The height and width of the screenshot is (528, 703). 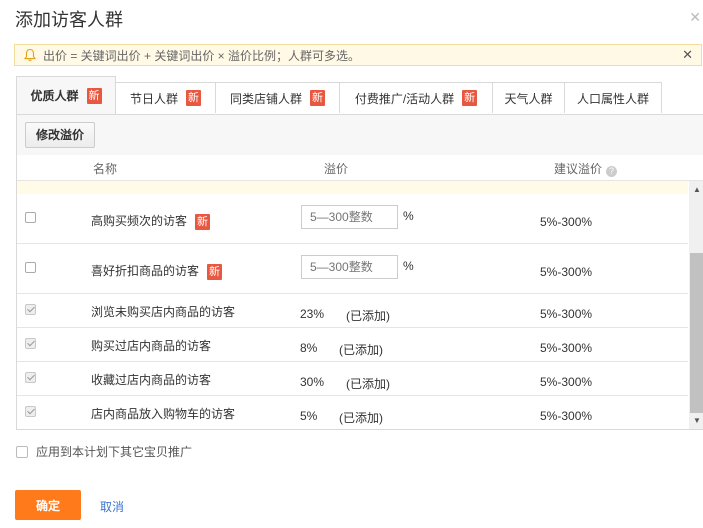 What do you see at coordinates (586, 168) in the screenshot?
I see `header-suggested: 建议溢价?` at bounding box center [586, 168].